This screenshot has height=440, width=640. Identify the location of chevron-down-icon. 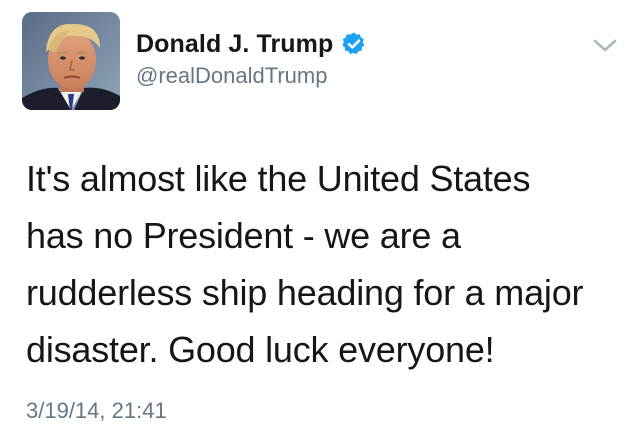
(605, 46).